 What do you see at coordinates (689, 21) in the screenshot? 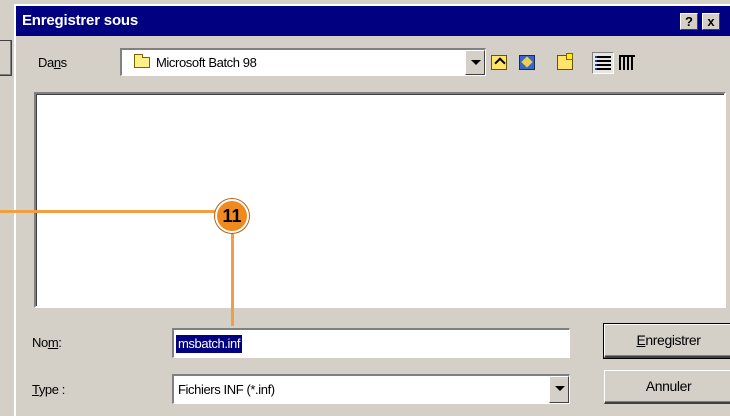
I see `help-button: ?` at bounding box center [689, 21].